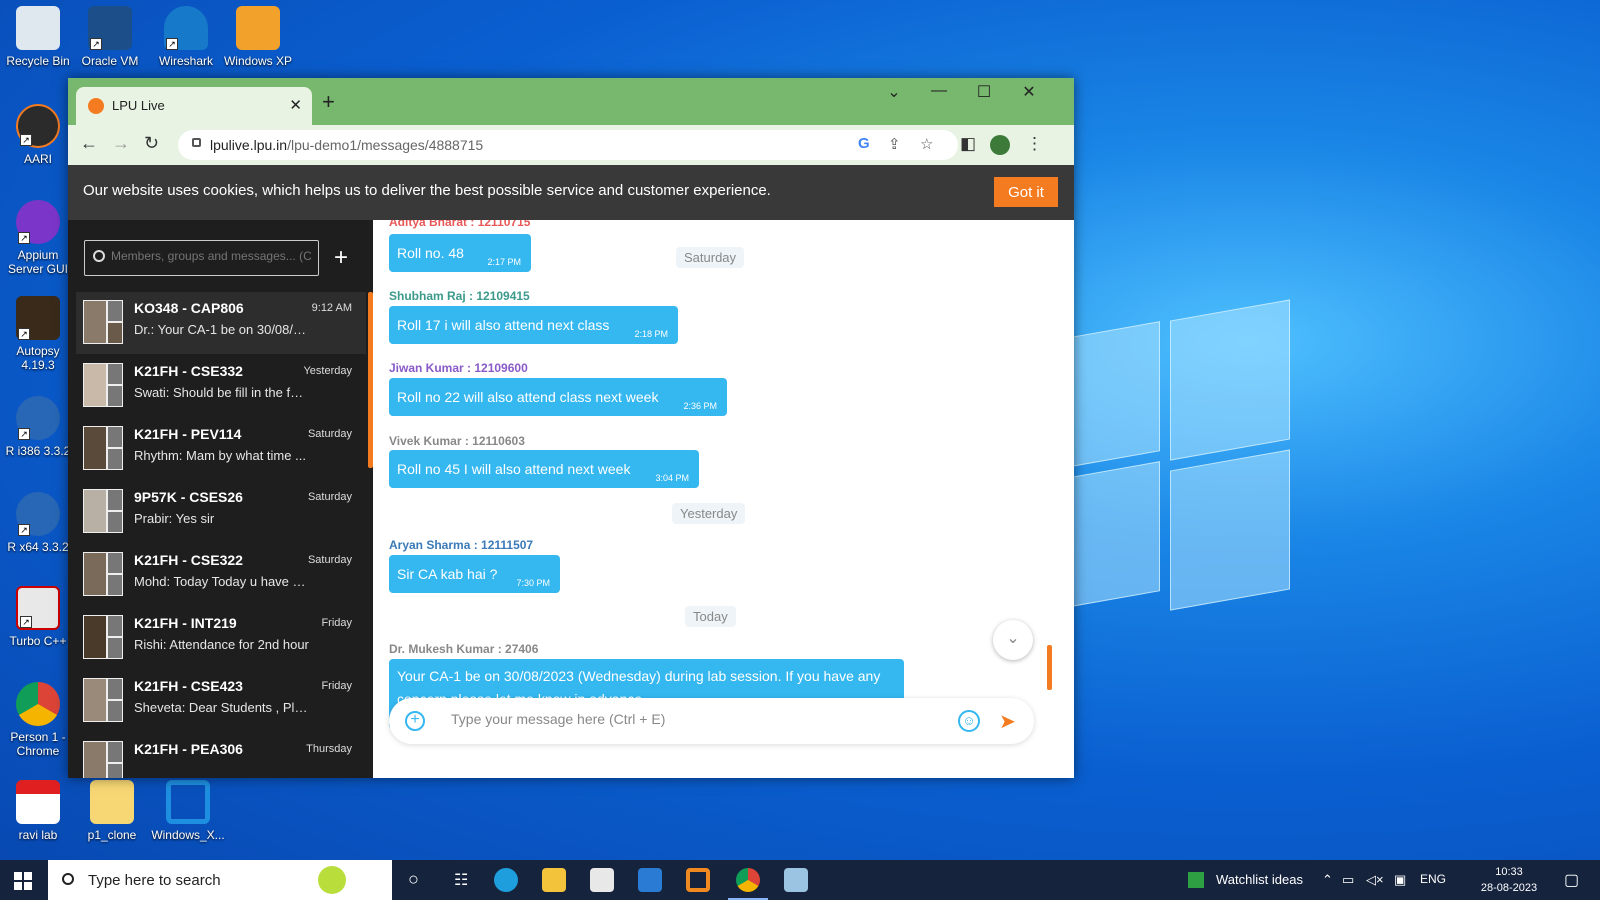  What do you see at coordinates (1049, 667) in the screenshot?
I see `message-scrollbar` at bounding box center [1049, 667].